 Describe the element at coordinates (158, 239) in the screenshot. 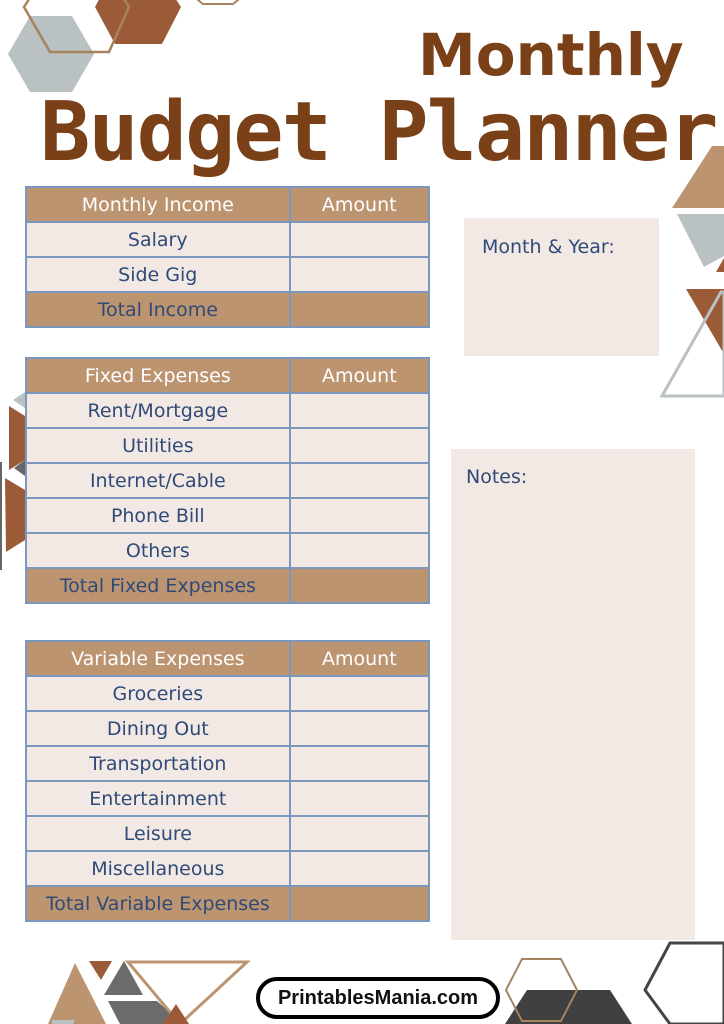

I see `row-label-salary: Salary` at that location.